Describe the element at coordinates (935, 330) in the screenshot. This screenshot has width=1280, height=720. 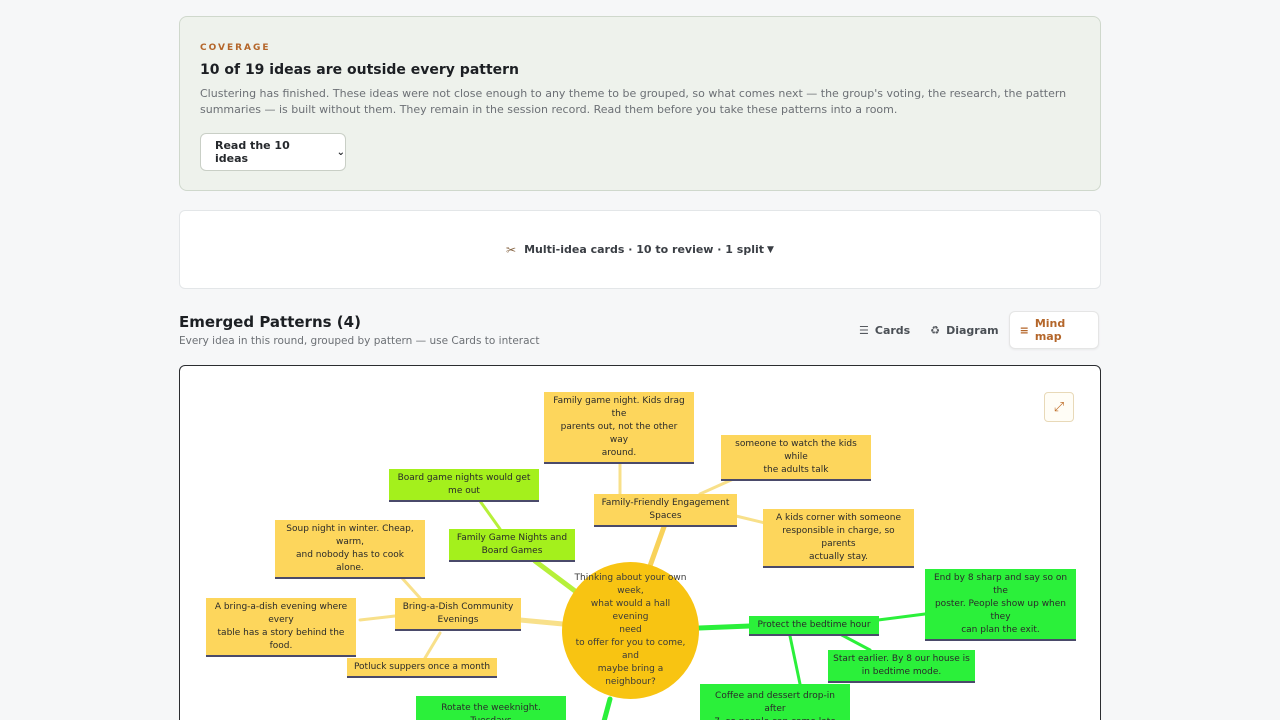
I see `diagram-icon: ♻` at that location.